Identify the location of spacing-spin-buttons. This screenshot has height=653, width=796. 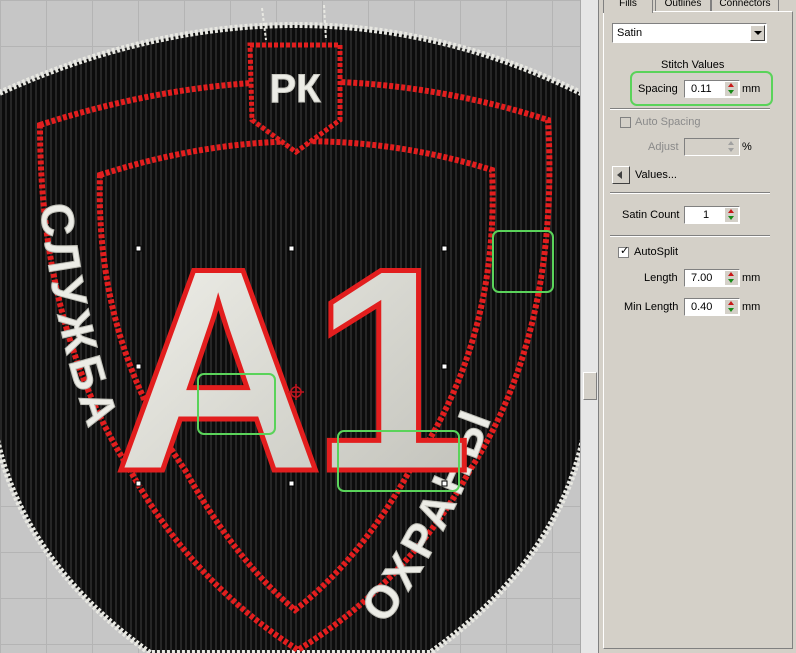
(731, 89).